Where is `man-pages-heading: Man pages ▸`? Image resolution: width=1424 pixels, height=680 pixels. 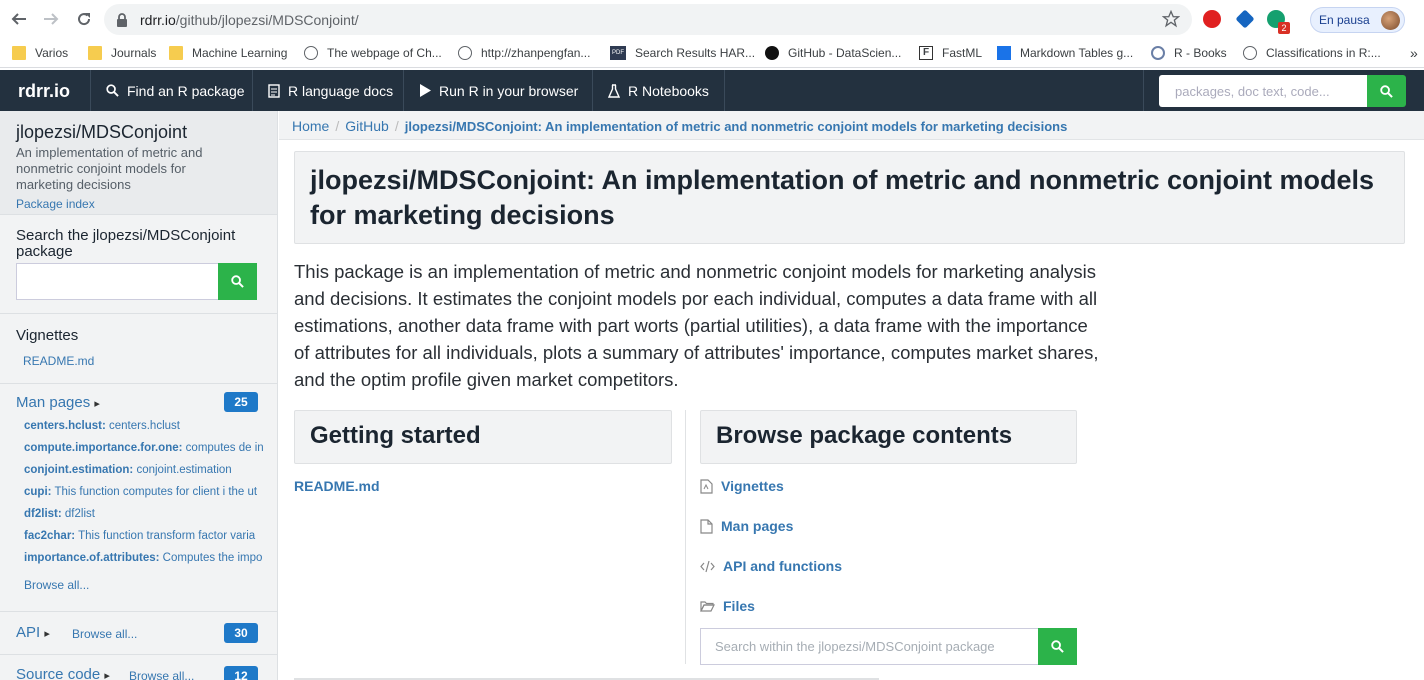
man-pages-heading: Man pages ▸ is located at coordinates (58, 402).